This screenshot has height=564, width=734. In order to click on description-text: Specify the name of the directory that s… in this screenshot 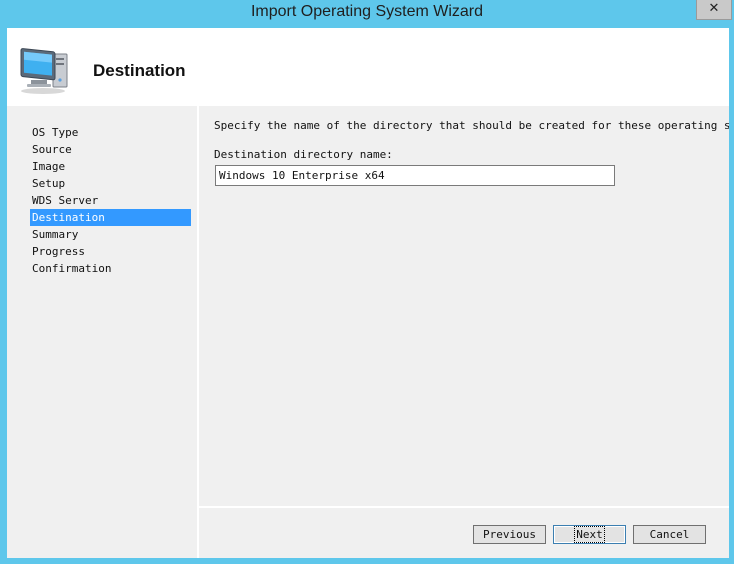, I will do `click(471, 125)`.